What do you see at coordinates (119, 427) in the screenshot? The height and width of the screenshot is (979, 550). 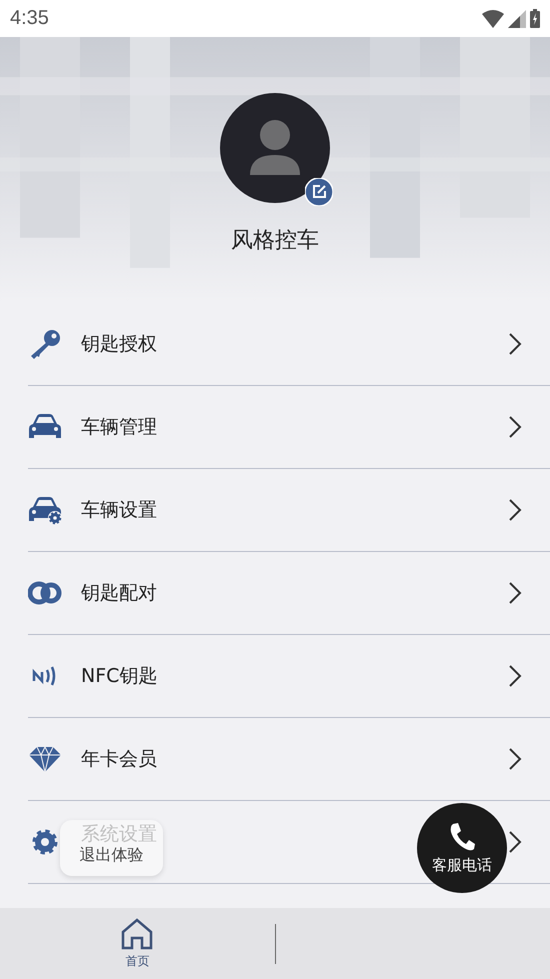 I see `menu-label: 车辆管理` at bounding box center [119, 427].